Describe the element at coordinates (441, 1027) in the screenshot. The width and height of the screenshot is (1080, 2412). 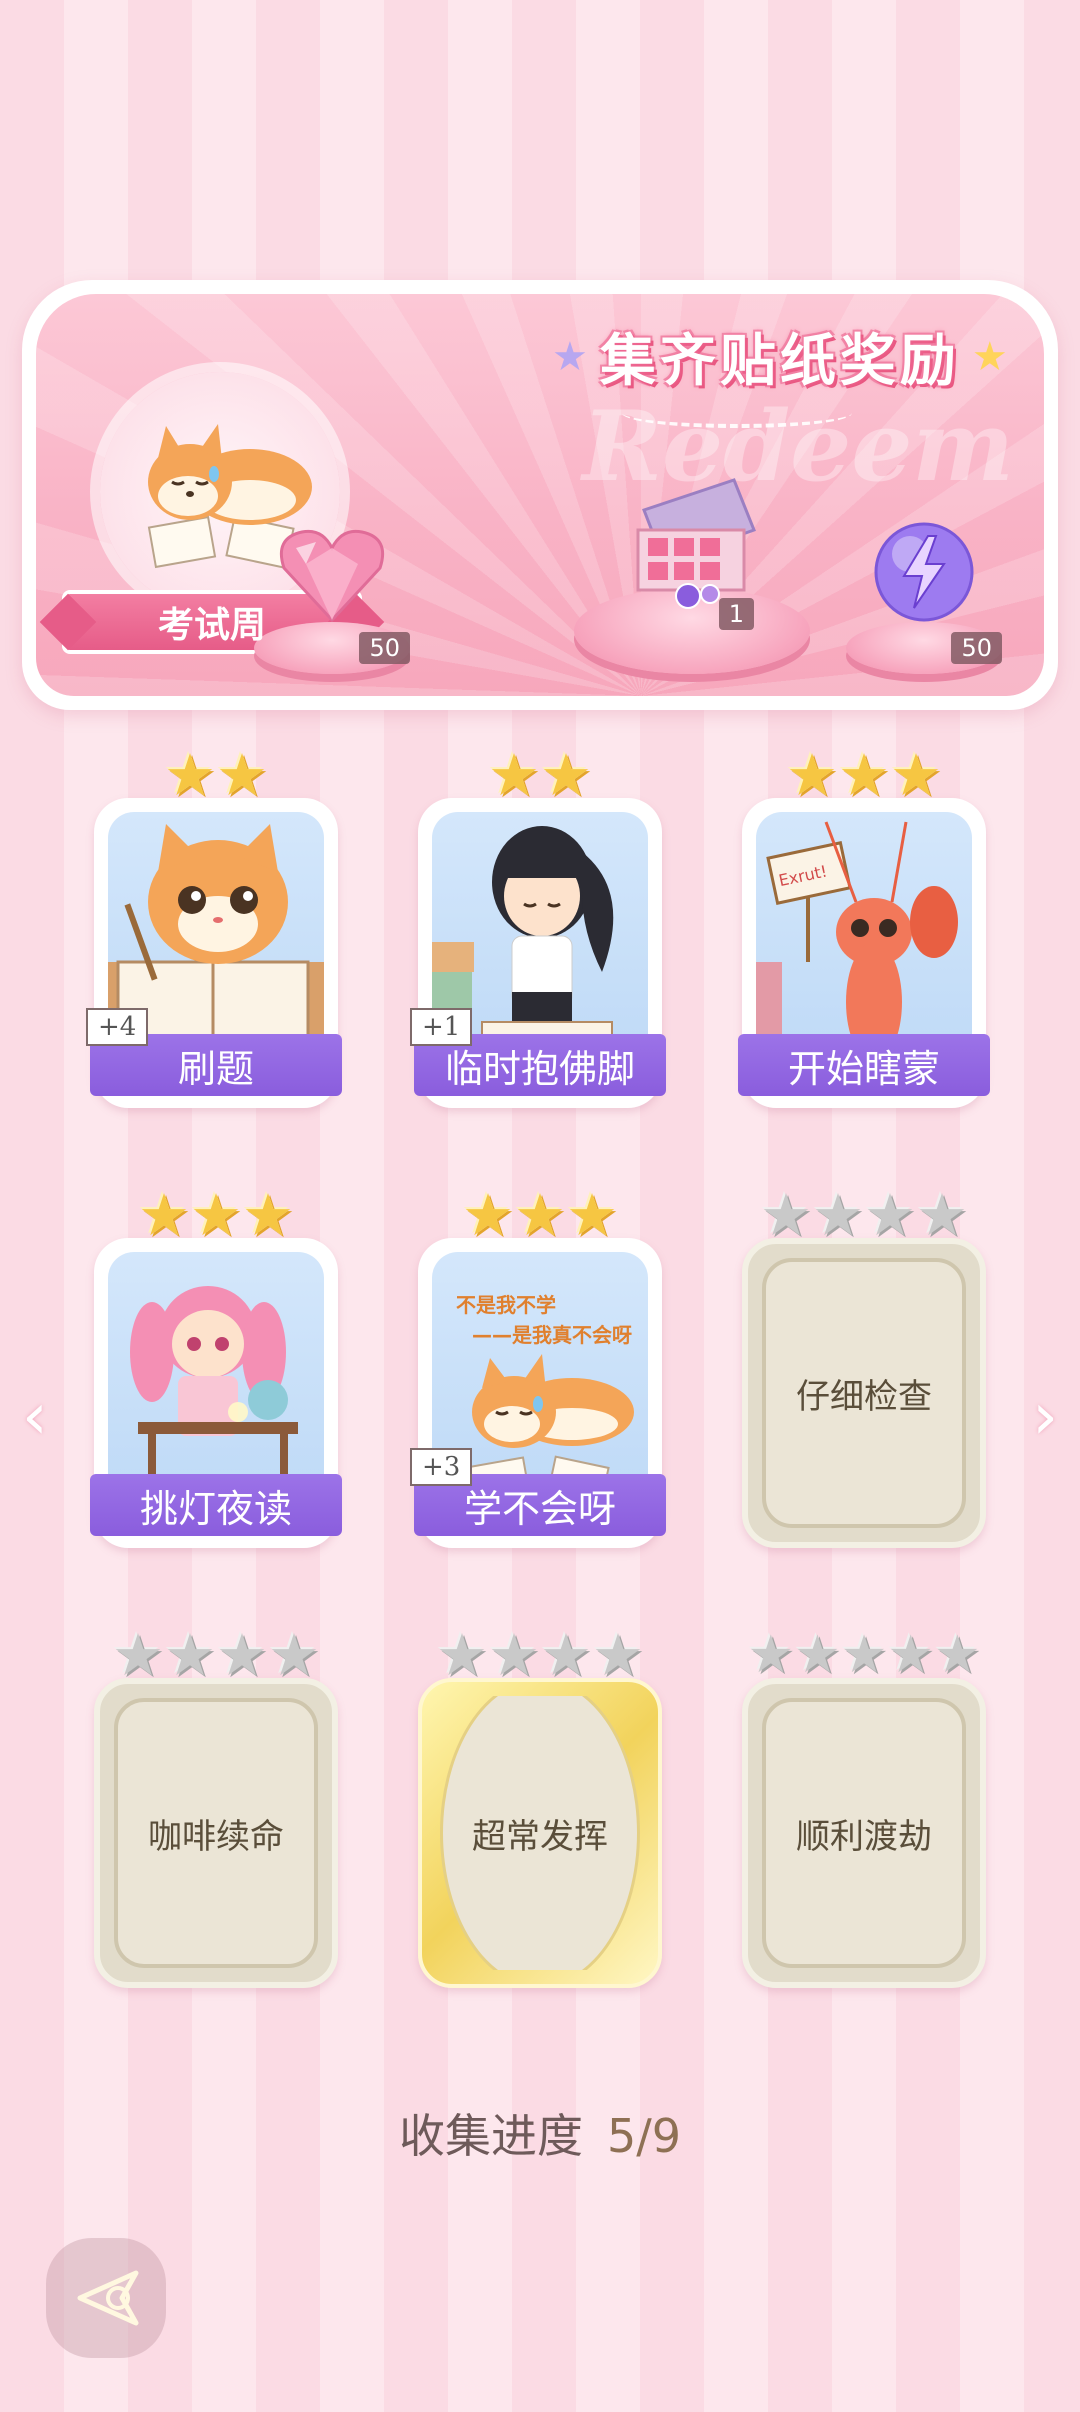
I see `card-duplicate-count: +1` at that location.